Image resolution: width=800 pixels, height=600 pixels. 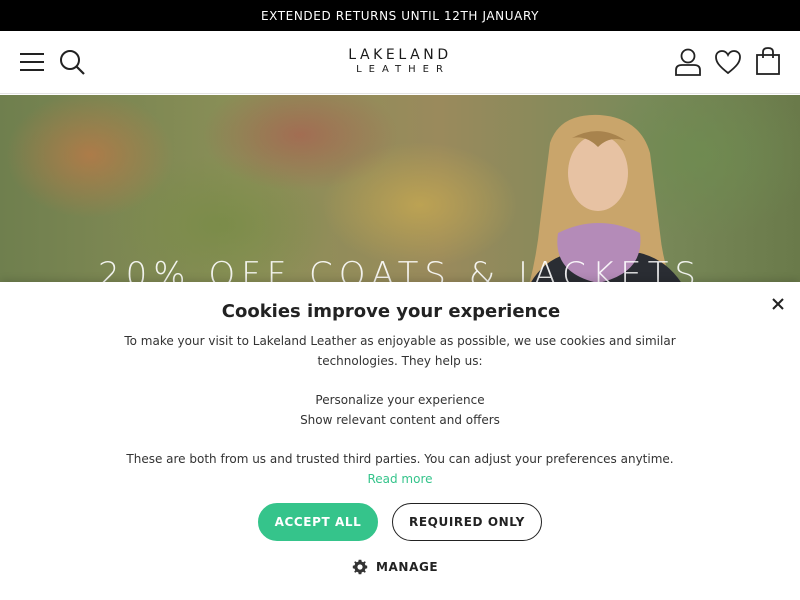 I want to click on manage-label: MANAGE, so click(x=407, y=567).